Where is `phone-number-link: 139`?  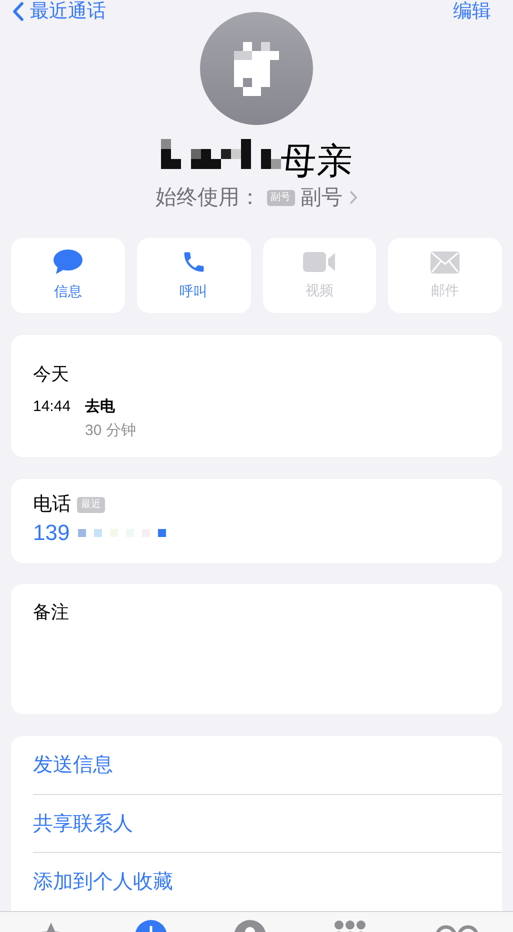
phone-number-link: 139 is located at coordinates (51, 533).